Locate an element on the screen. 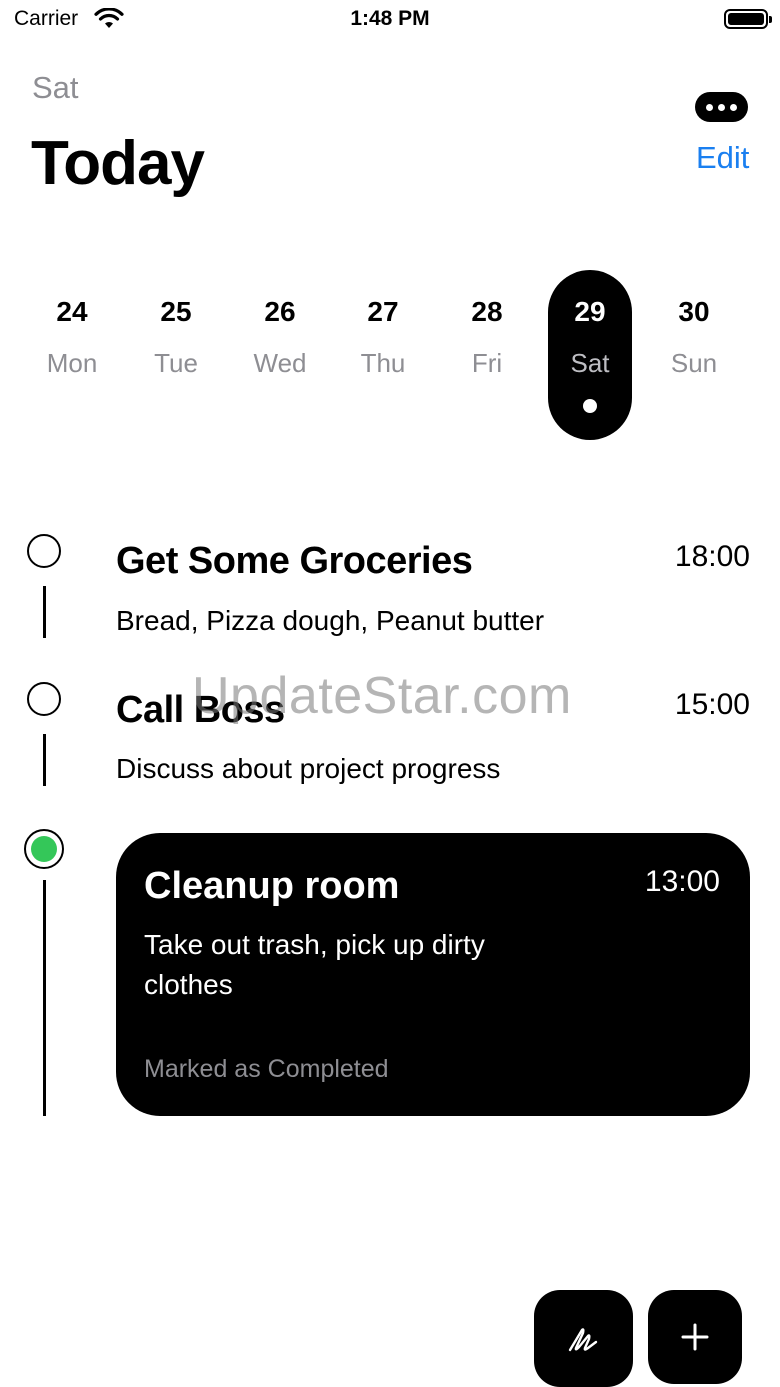 This screenshot has width=780, height=1387. day-cell-thu: 27 Thu is located at coordinates (383, 355).